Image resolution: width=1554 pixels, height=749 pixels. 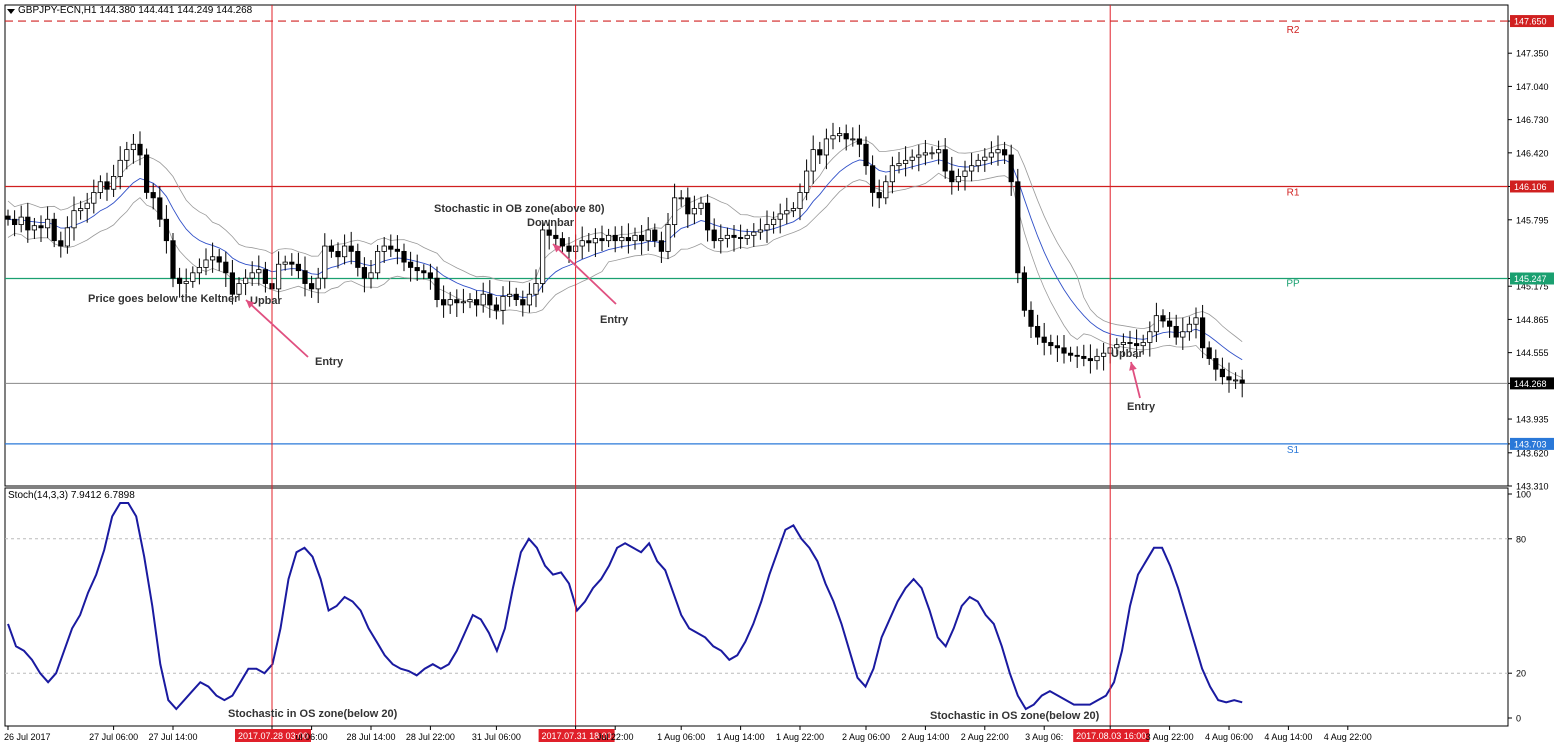 What do you see at coordinates (1293, 192) in the screenshot?
I see `pivot-label-R1: R1` at bounding box center [1293, 192].